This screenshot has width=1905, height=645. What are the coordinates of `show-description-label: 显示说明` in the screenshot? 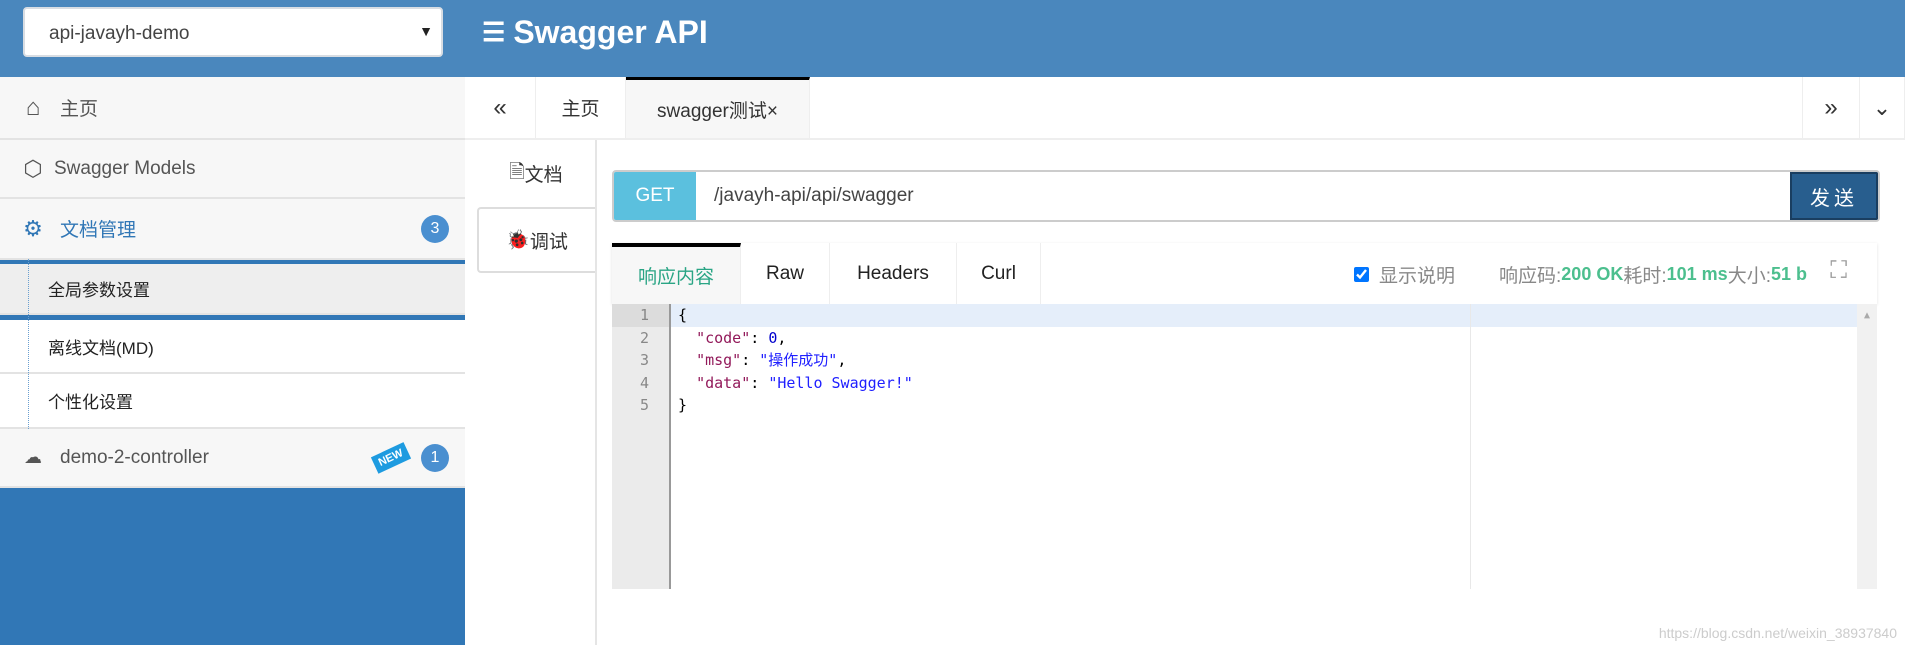 It's located at (1417, 276).